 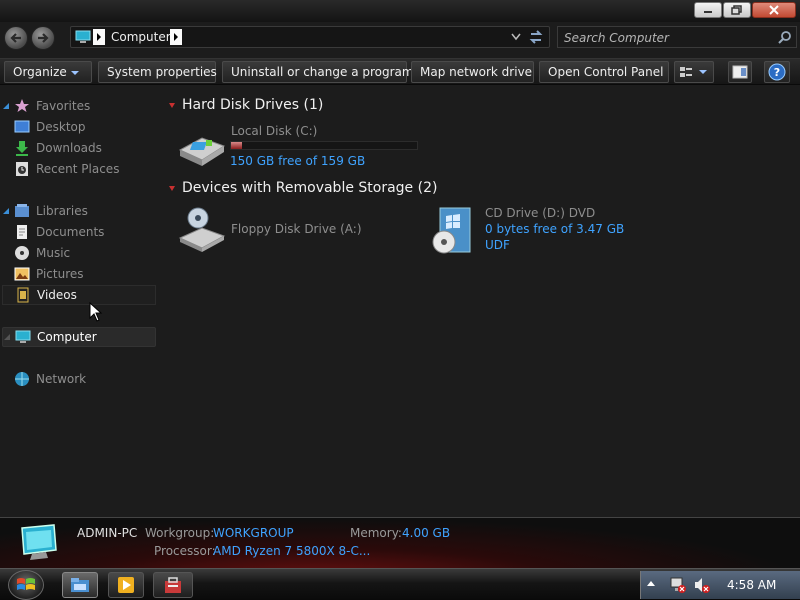 I want to click on explorer-folder-icon, so click(x=80, y=585).